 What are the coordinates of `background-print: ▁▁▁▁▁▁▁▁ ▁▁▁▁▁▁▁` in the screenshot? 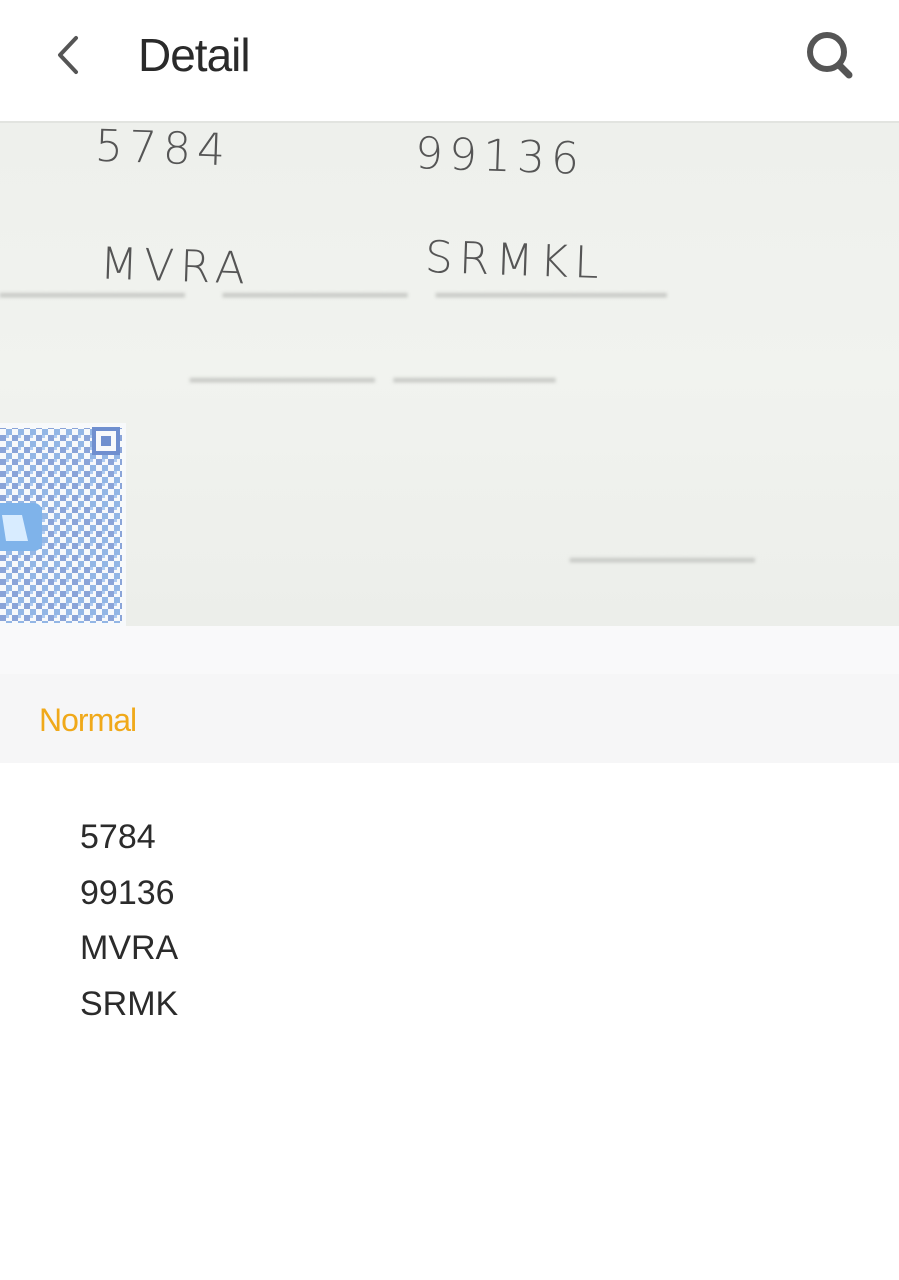 It's located at (373, 365).